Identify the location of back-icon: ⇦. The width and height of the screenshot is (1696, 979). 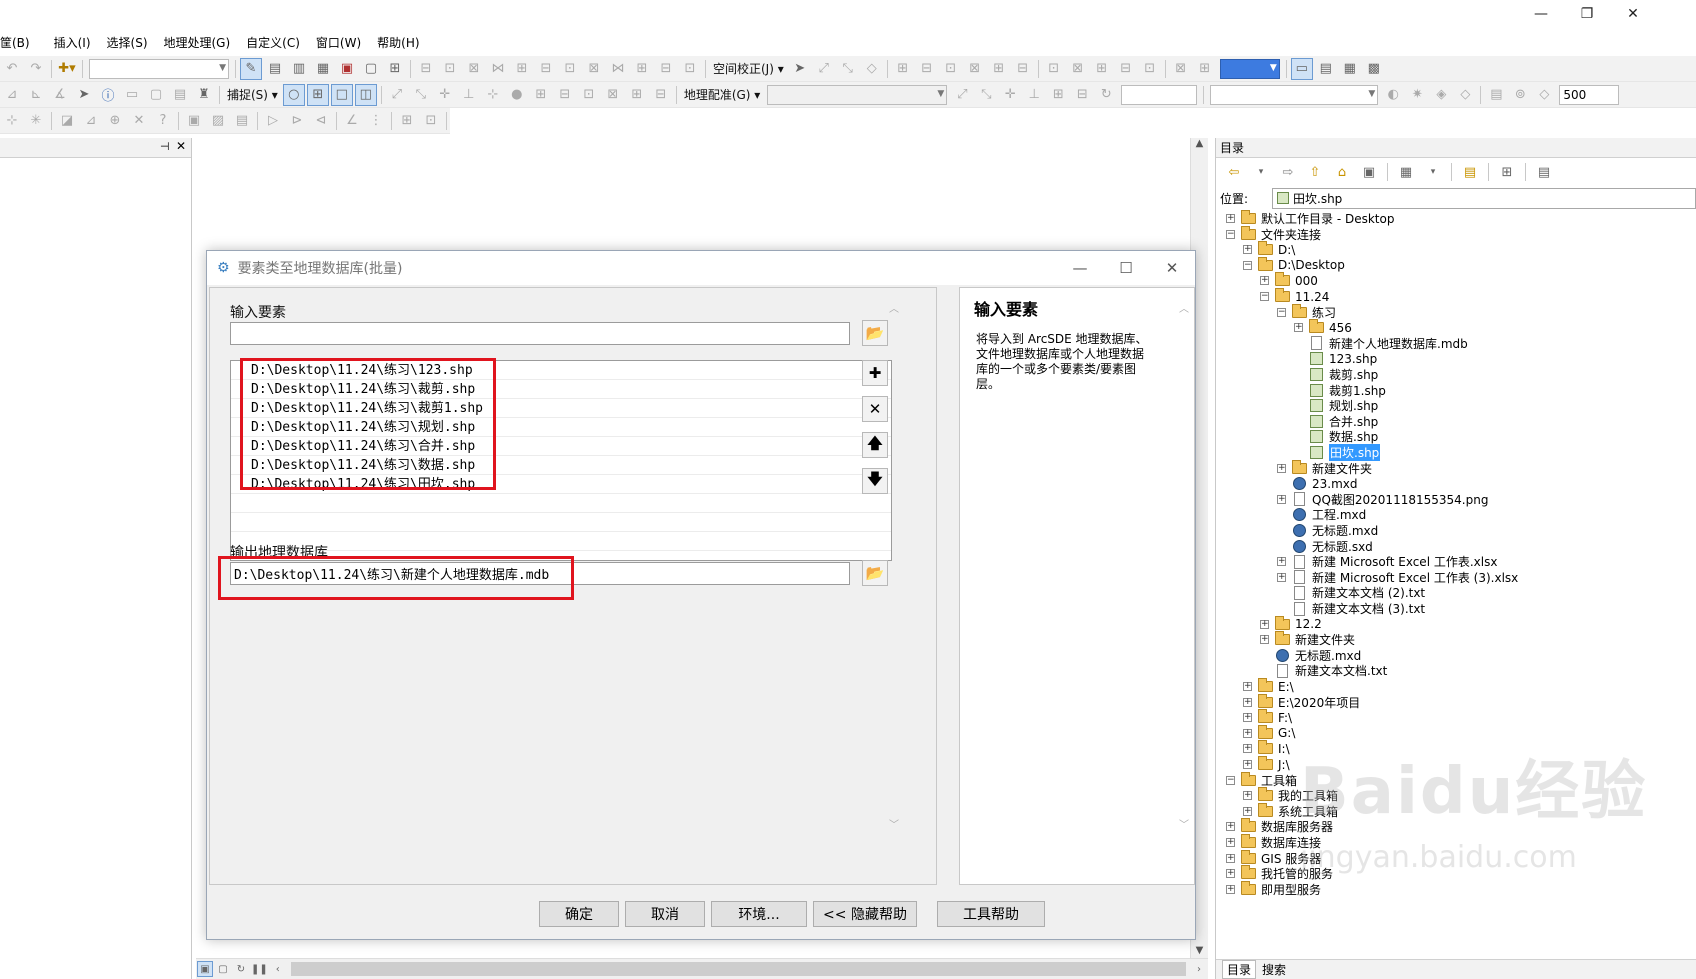
(1234, 172).